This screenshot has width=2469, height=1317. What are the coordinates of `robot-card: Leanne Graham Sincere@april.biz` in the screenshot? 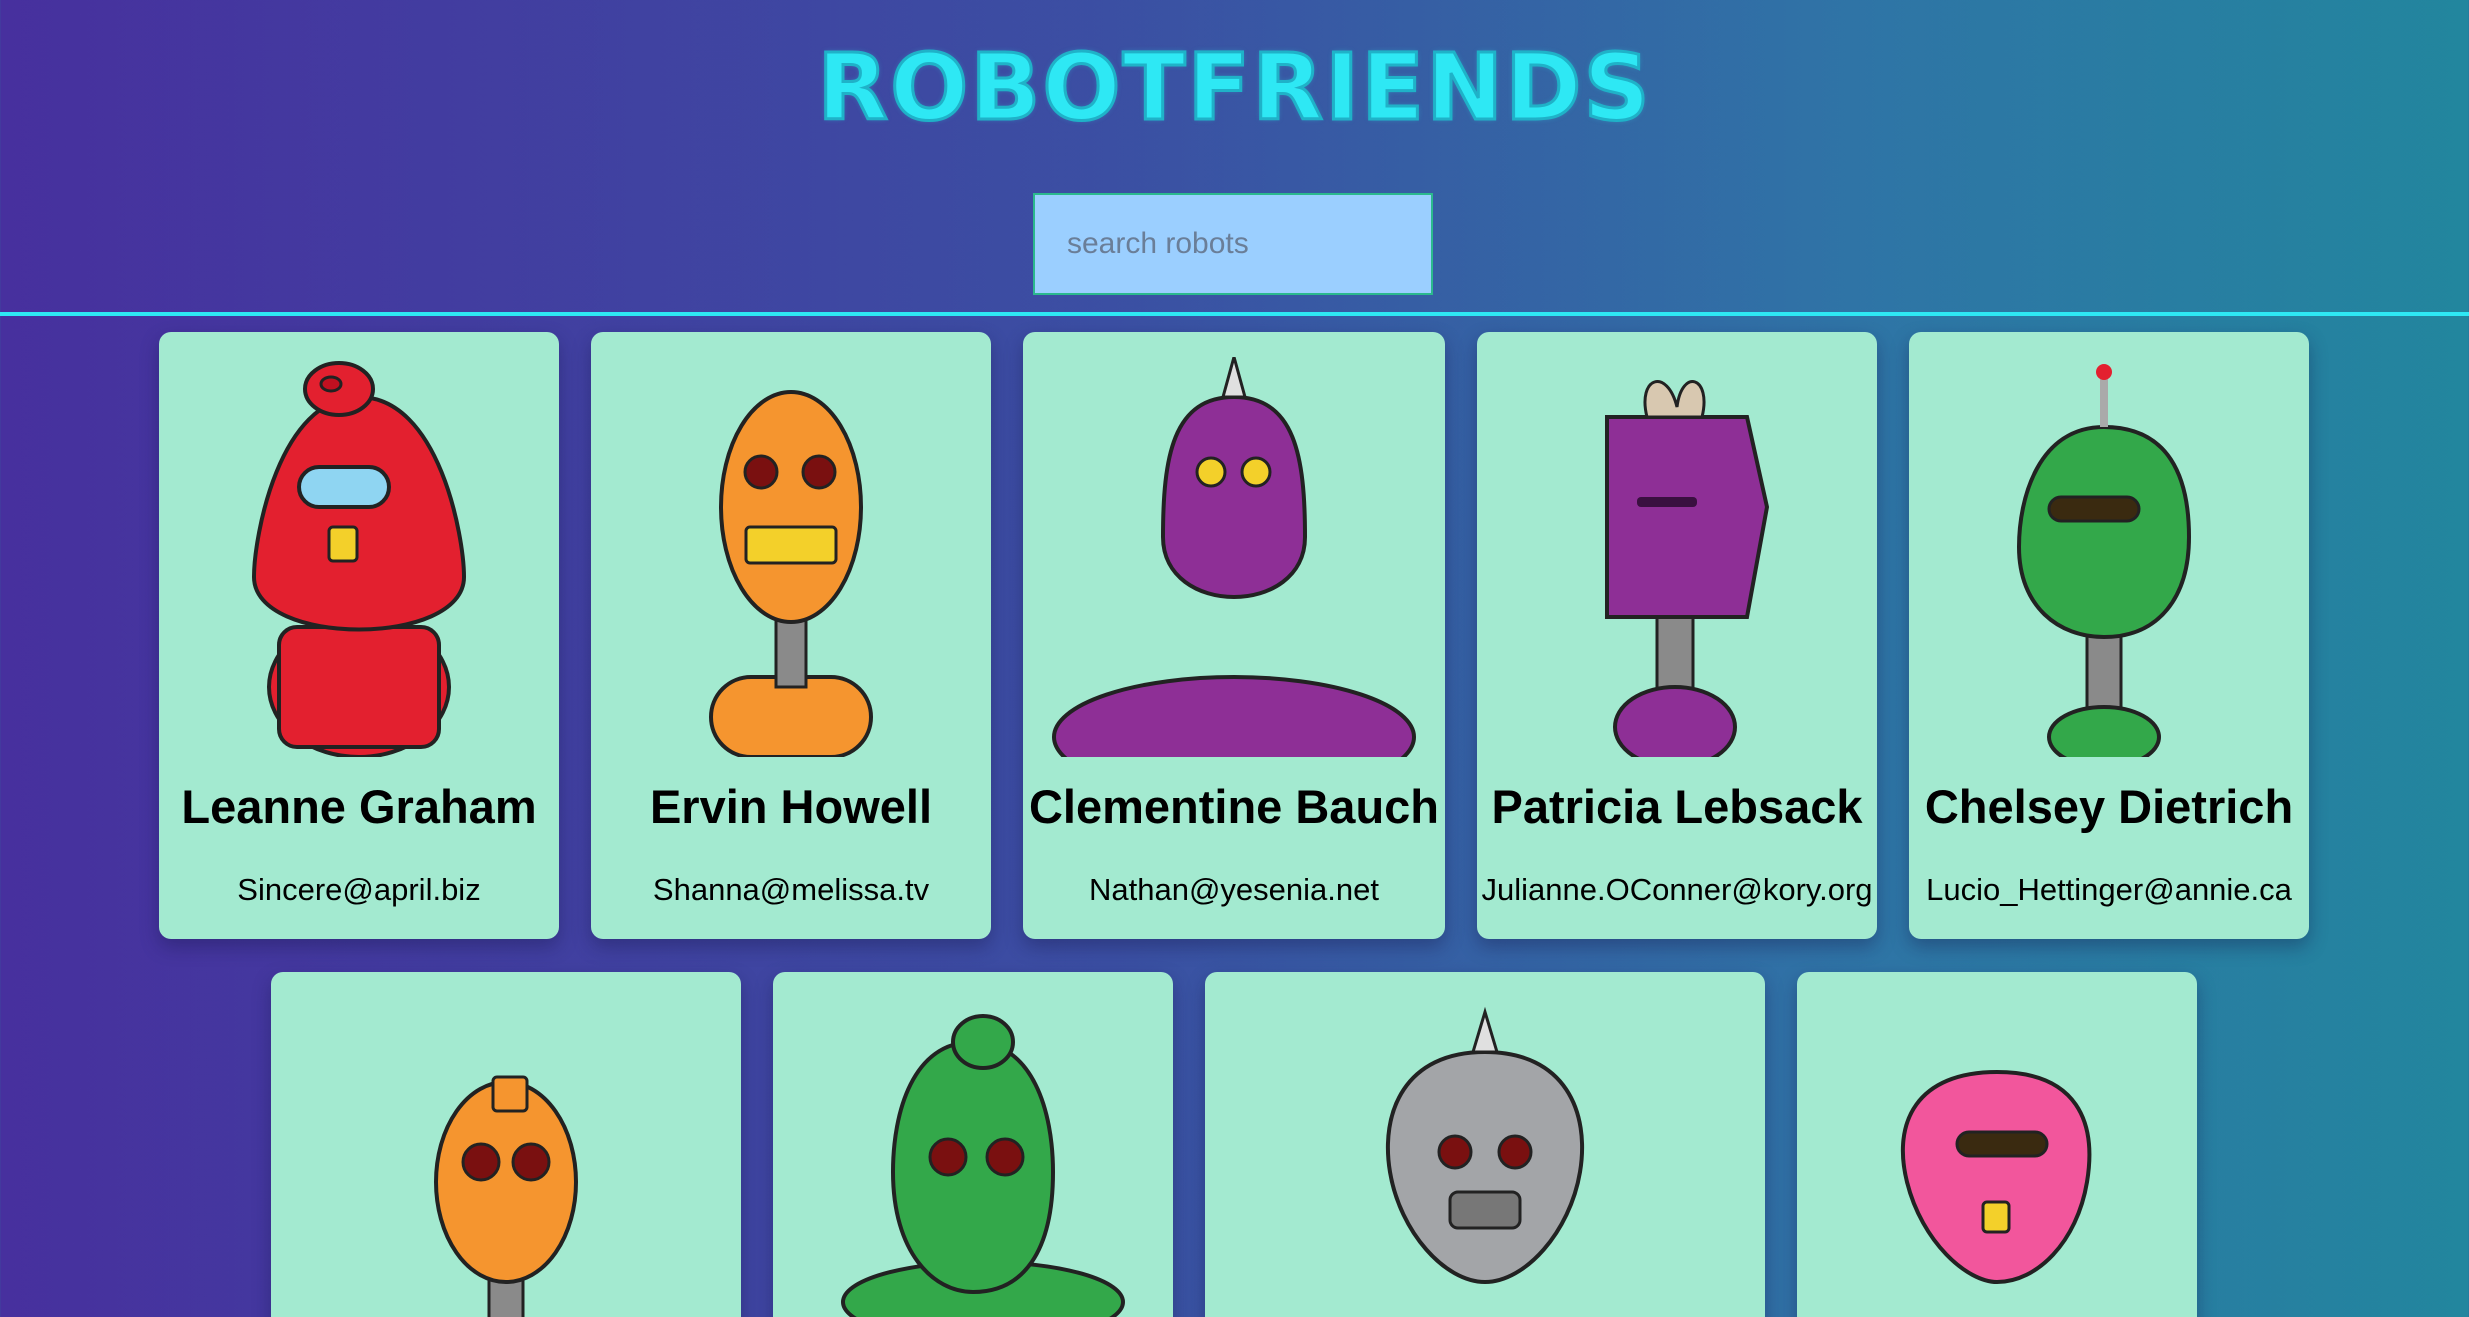 It's located at (359, 635).